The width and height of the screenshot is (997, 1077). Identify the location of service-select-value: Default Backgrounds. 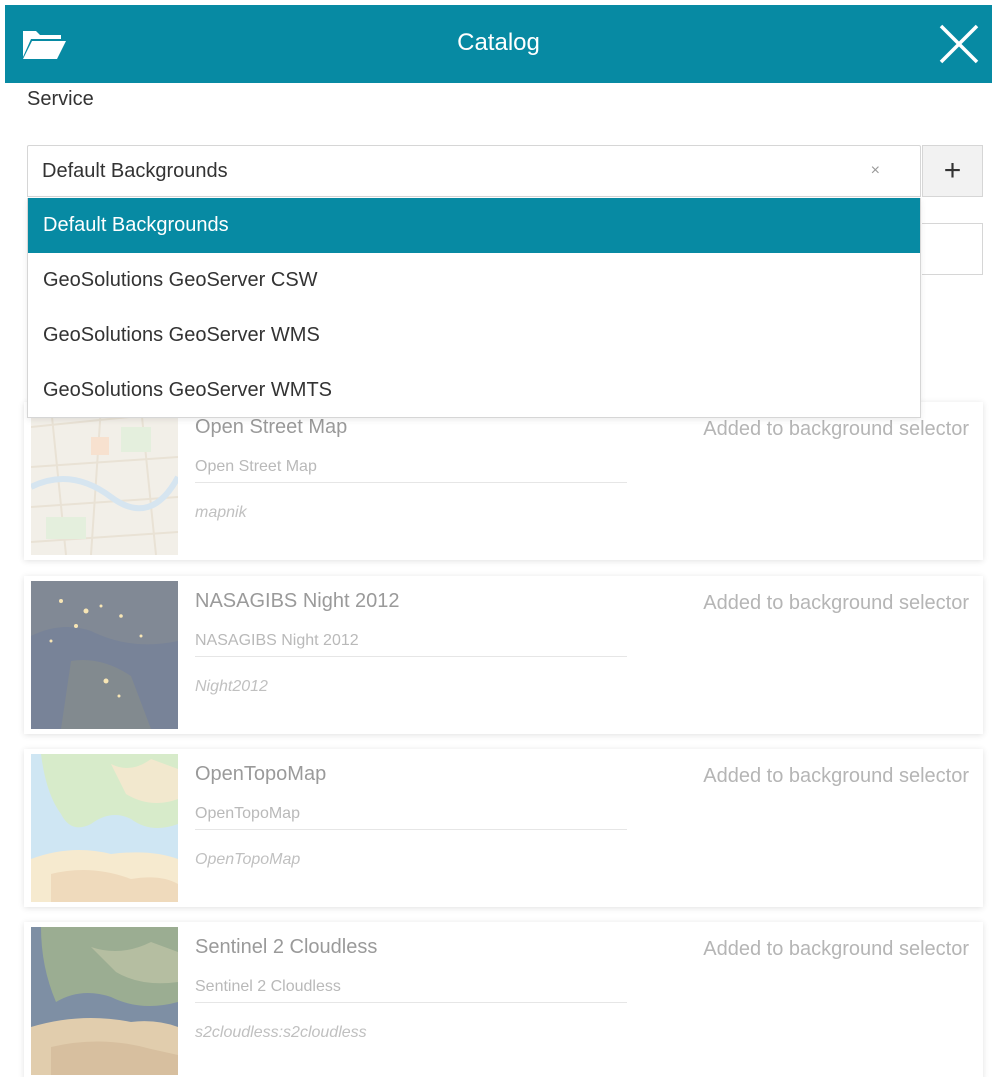
(135, 171).